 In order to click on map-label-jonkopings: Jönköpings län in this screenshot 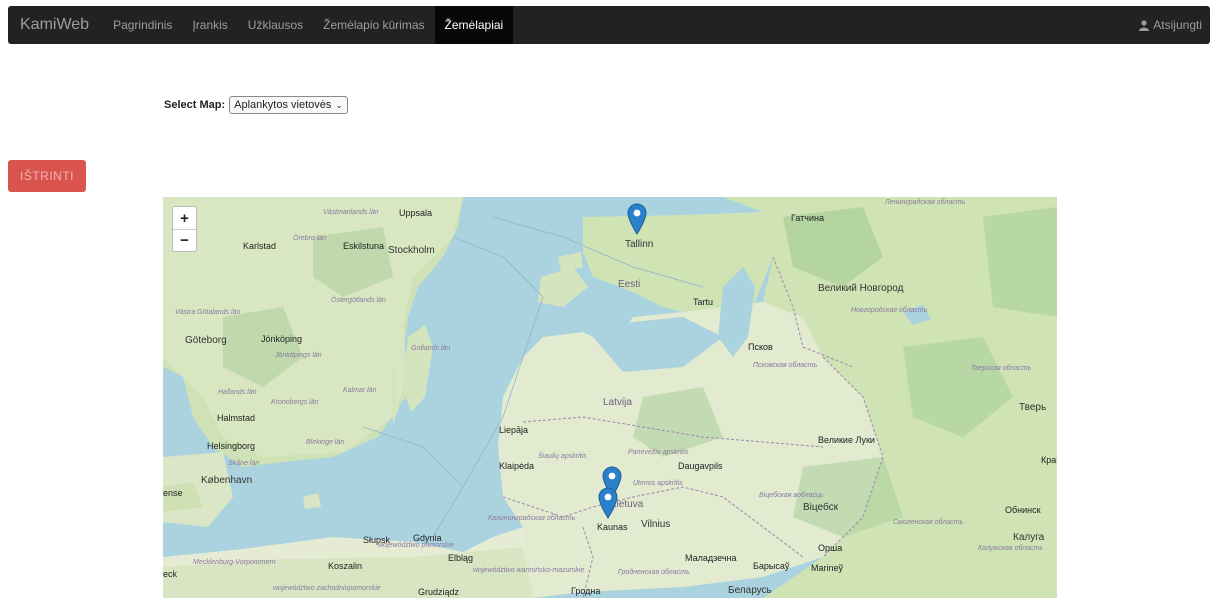, I will do `click(298, 355)`.